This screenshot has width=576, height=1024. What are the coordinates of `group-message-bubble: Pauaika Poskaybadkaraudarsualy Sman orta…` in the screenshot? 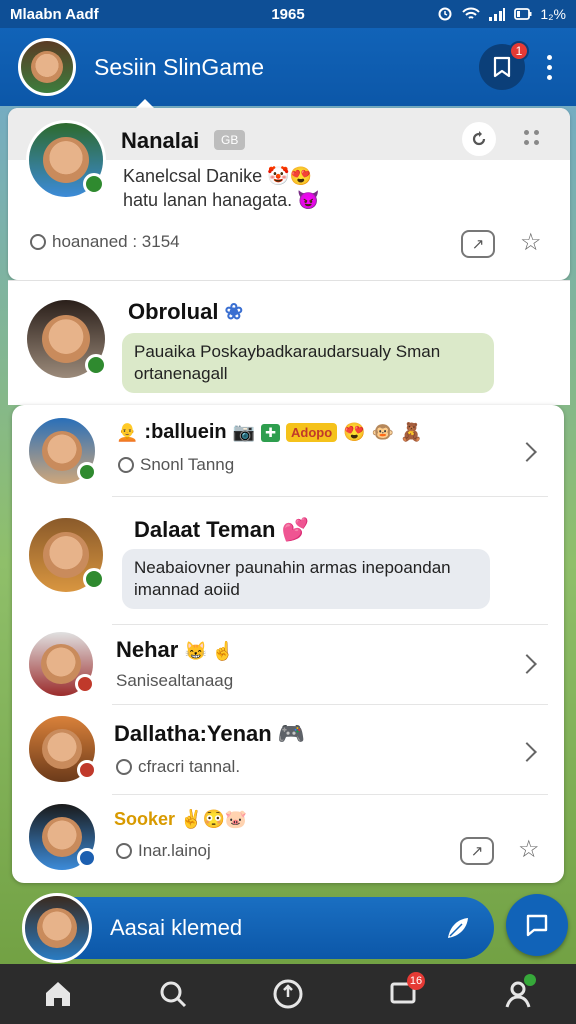 It's located at (308, 363).